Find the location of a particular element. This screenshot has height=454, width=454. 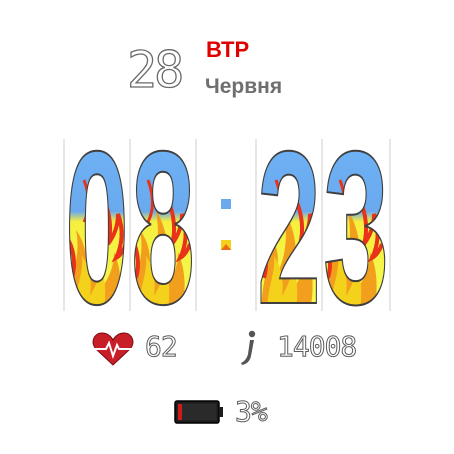

time-colon is located at coordinates (226, 224).